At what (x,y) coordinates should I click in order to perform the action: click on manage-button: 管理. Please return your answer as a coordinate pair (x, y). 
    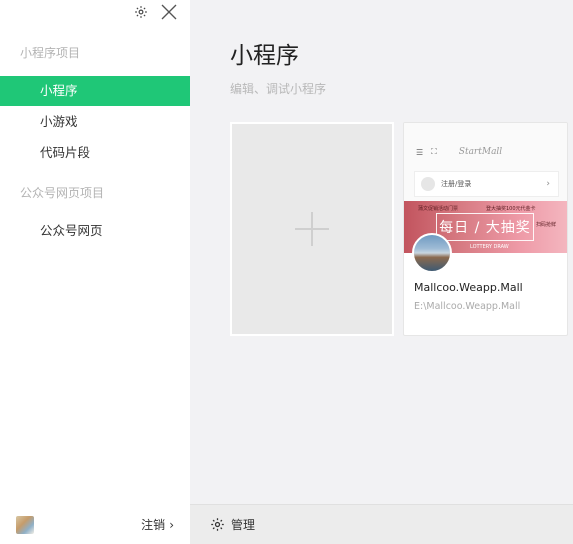
    Looking at the image, I should click on (232, 524).